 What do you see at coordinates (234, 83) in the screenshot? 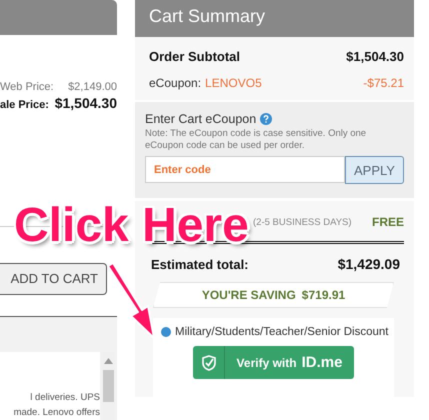
I see `ecoupon-code: LENOVO5` at bounding box center [234, 83].